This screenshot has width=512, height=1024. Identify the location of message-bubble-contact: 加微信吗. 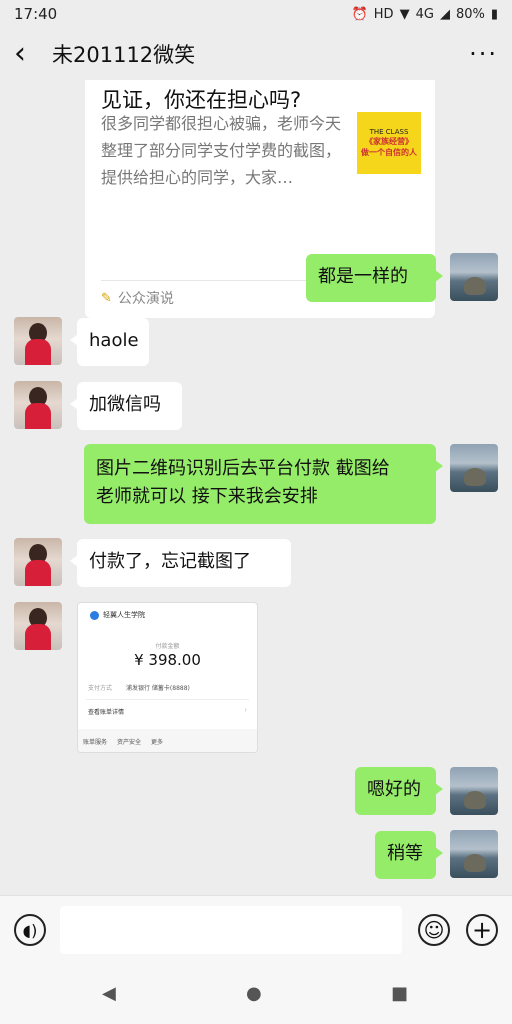
(126, 406).